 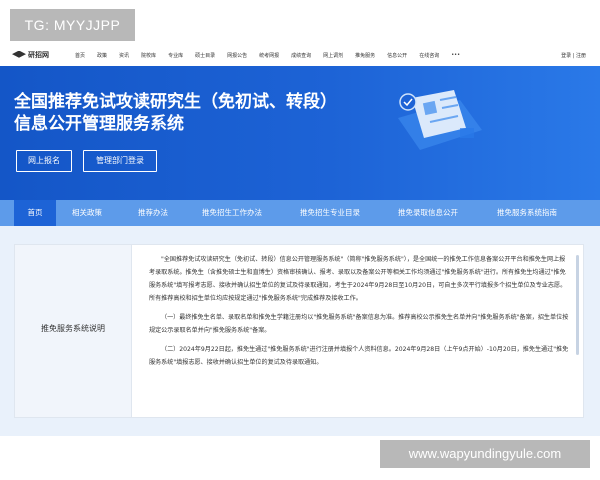 What do you see at coordinates (577, 305) in the screenshot?
I see `panel-scrollbar` at bounding box center [577, 305].